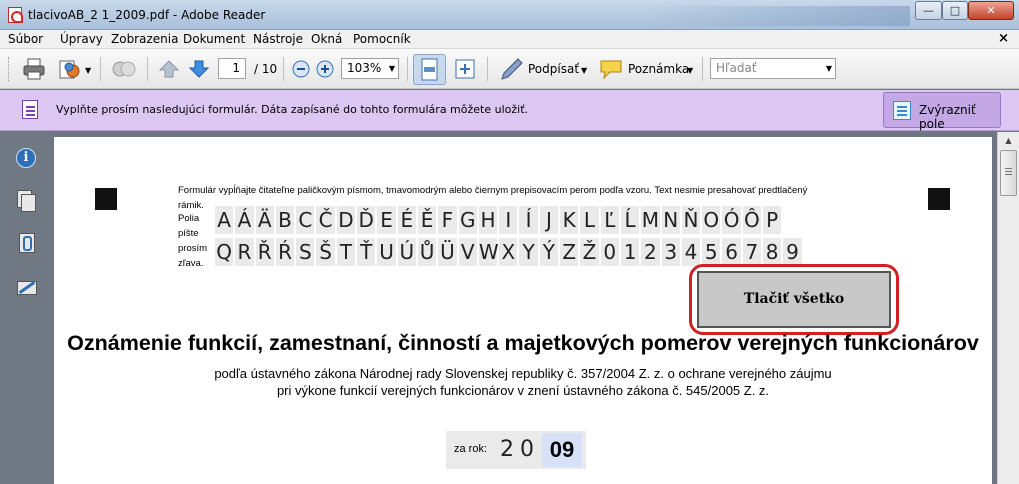 The height and width of the screenshot is (484, 1019). Describe the element at coordinates (70, 69) in the screenshot. I see `share-icon` at that location.